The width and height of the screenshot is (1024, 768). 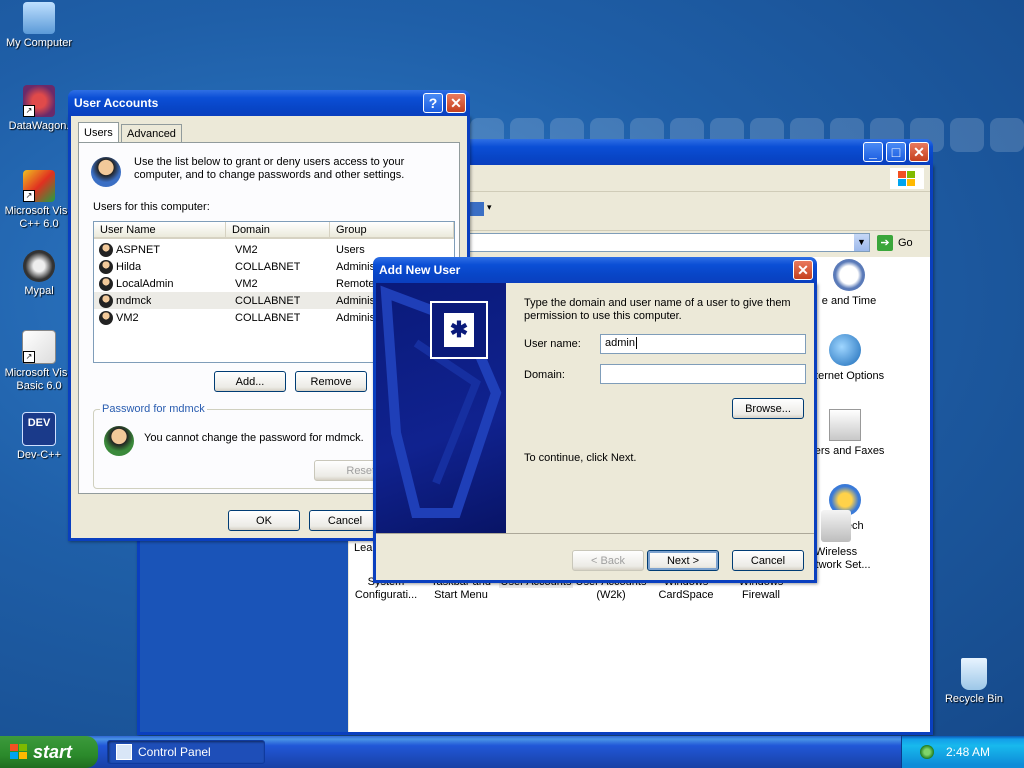 I want to click on network-icon, so click(x=927, y=752).